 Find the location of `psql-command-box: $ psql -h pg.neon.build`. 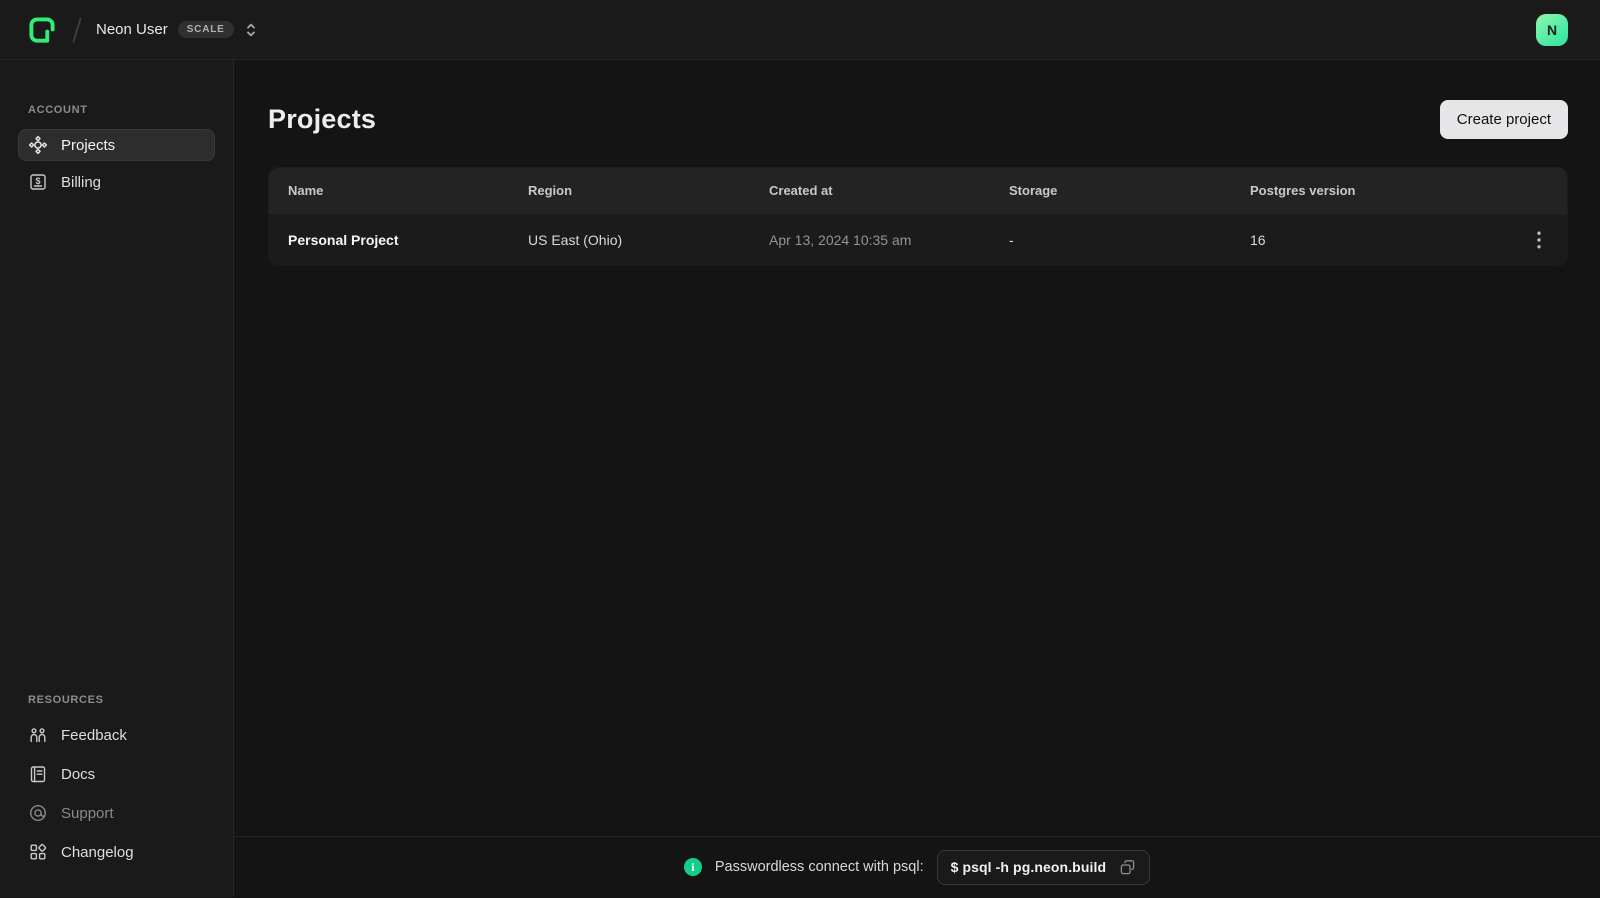

psql-command-box: $ psql -h pg.neon.build is located at coordinates (1043, 867).